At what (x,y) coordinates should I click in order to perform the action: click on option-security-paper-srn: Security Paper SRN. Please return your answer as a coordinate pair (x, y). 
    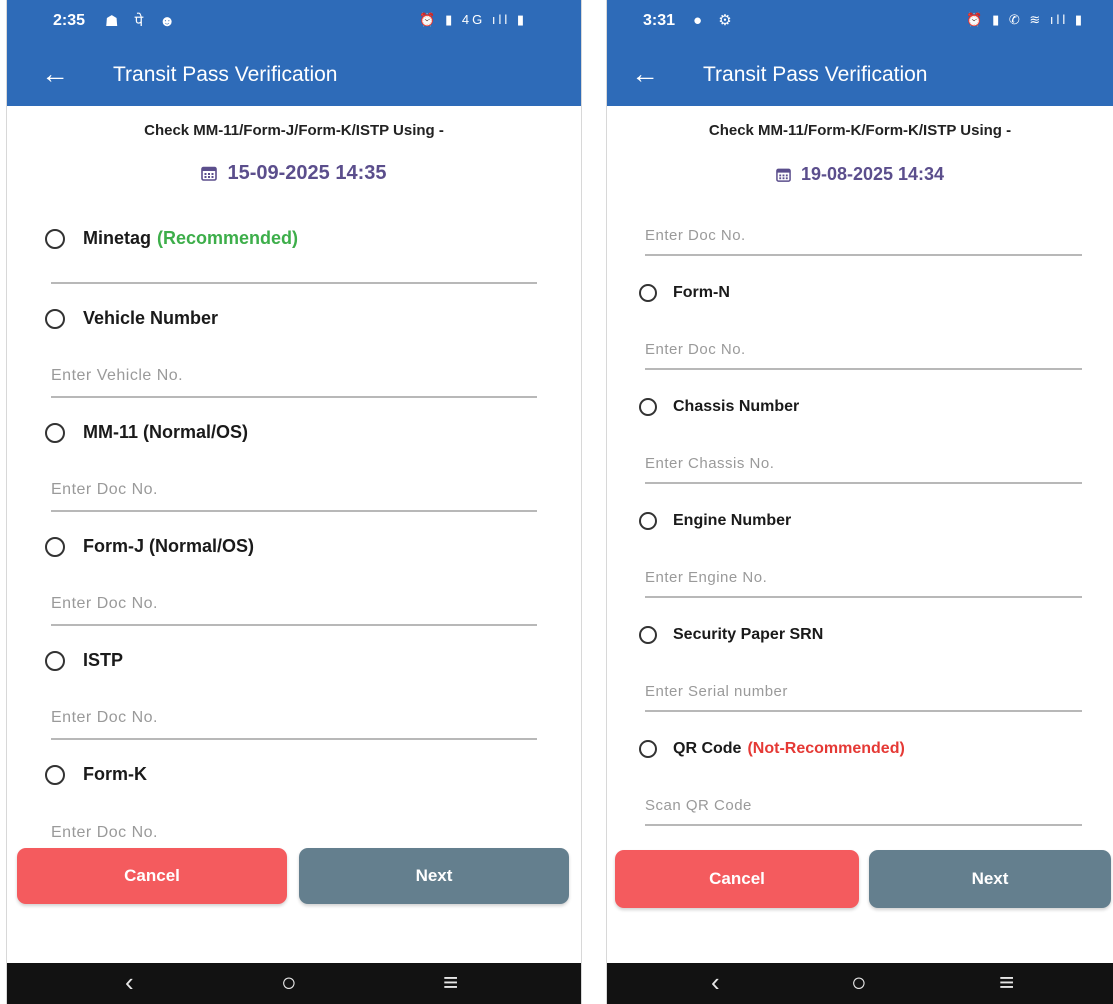
    Looking at the image, I should click on (731, 635).